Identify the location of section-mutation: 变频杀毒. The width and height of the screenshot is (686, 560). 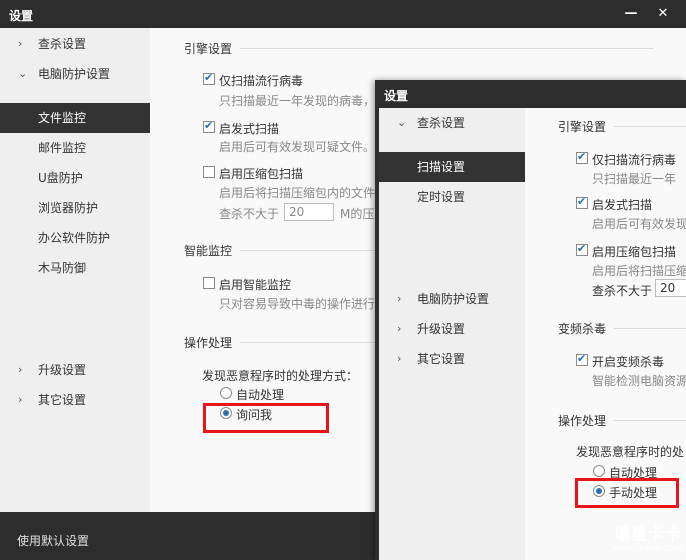
(622, 328).